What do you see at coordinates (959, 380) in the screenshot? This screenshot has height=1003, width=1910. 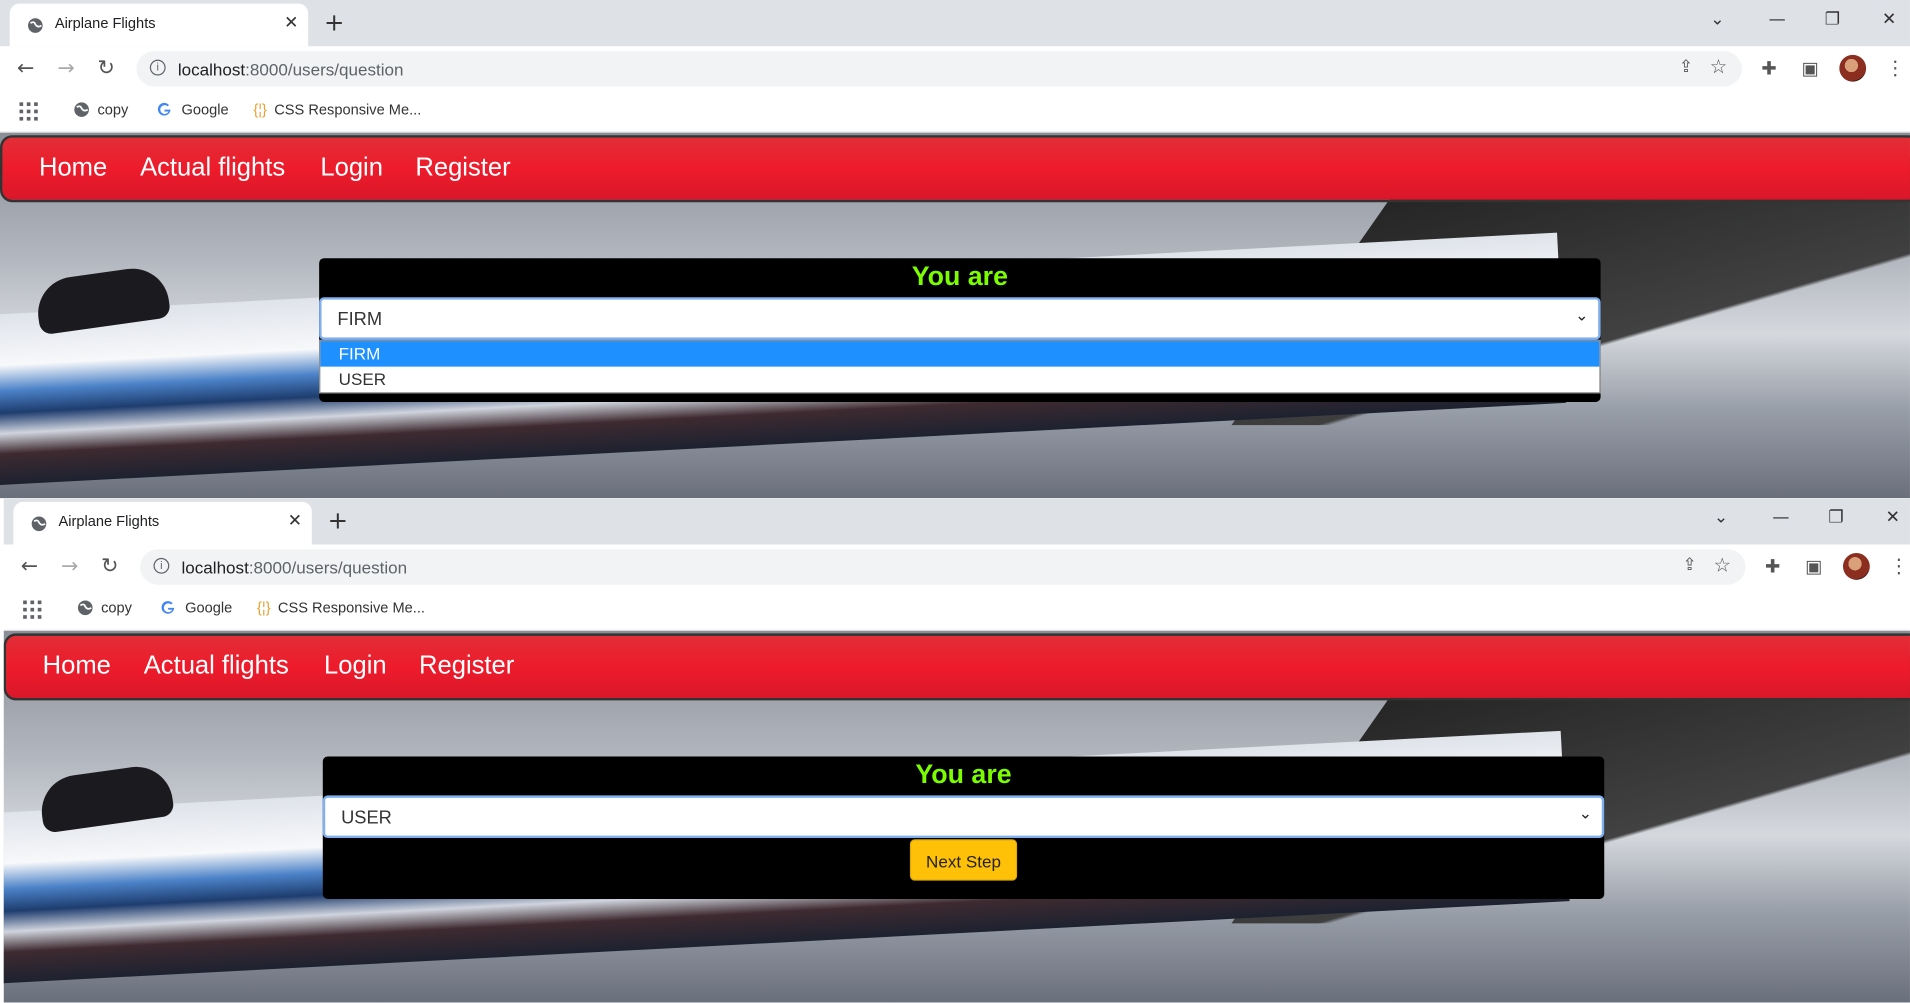 I see `option-user: USER` at bounding box center [959, 380].